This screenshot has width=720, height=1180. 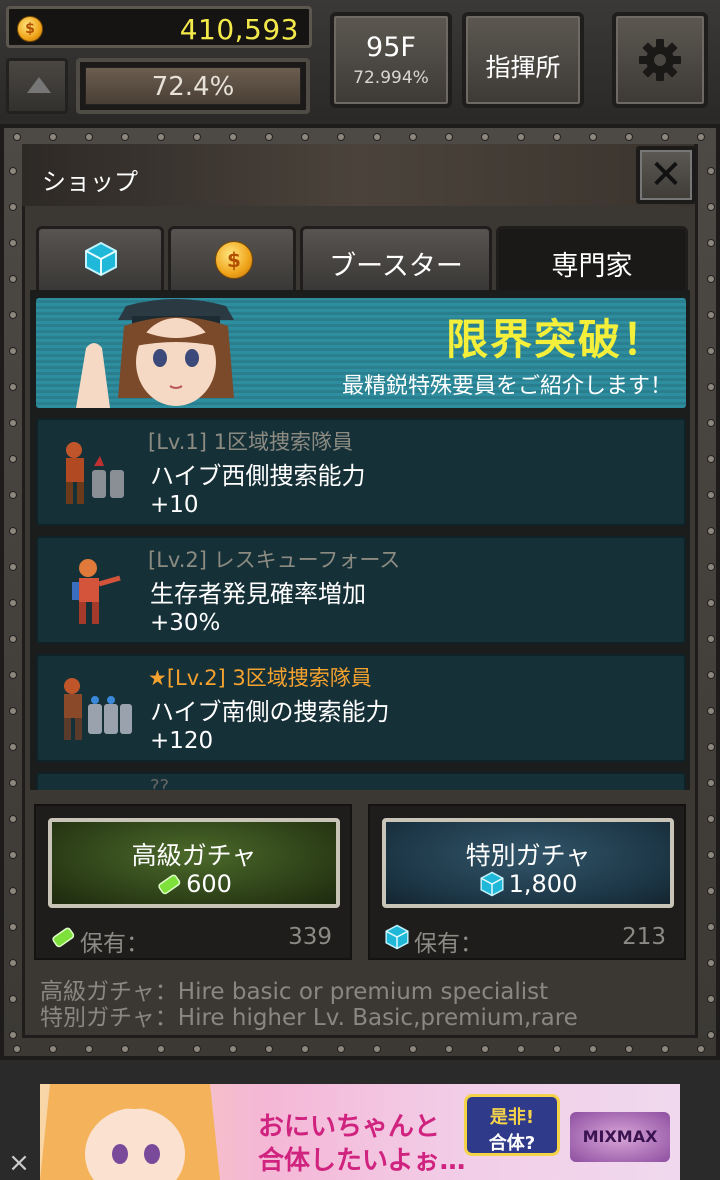 I want to click on tab-gems, so click(x=100, y=258).